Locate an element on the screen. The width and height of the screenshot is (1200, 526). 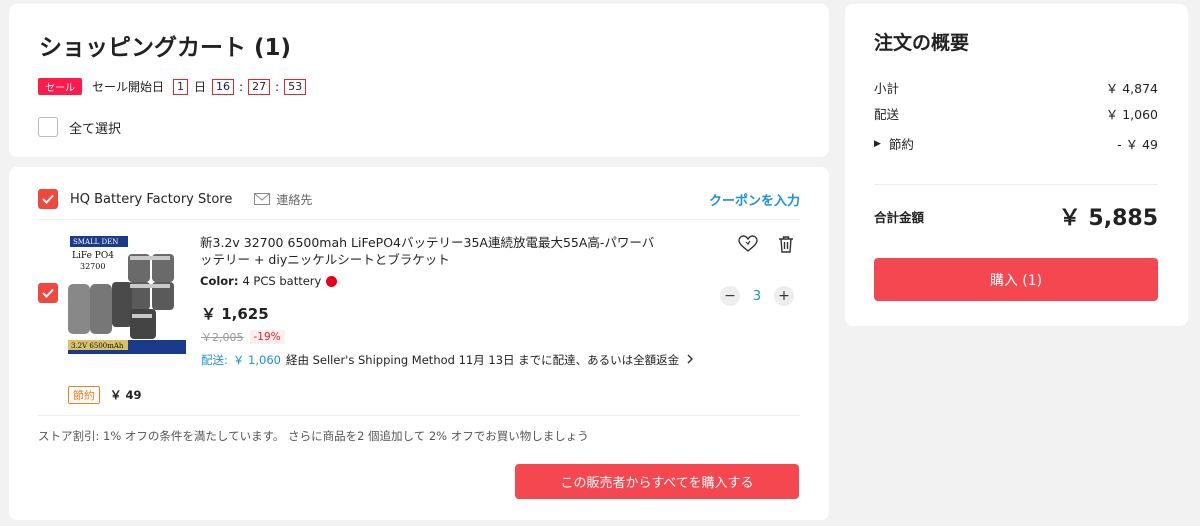
subtotal-row: 小計 ￥ 4,874 is located at coordinates (1016, 87).